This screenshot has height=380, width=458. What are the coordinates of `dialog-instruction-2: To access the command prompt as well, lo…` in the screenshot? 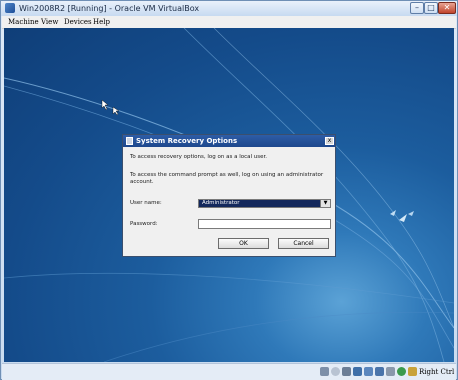 It's located at (227, 175).